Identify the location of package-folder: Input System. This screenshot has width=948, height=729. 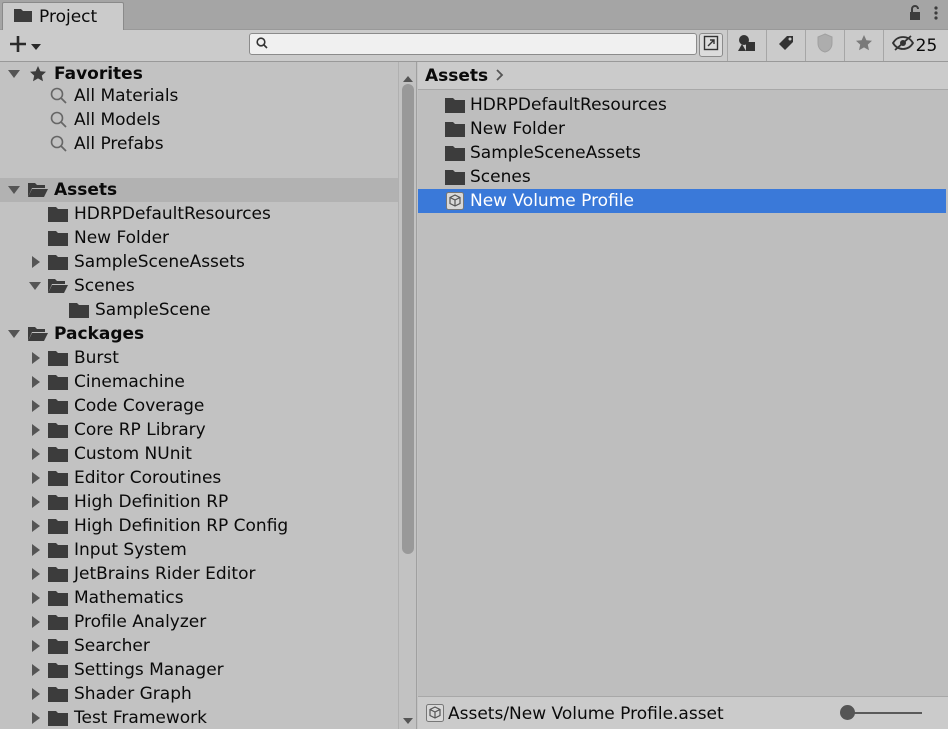
(199, 550).